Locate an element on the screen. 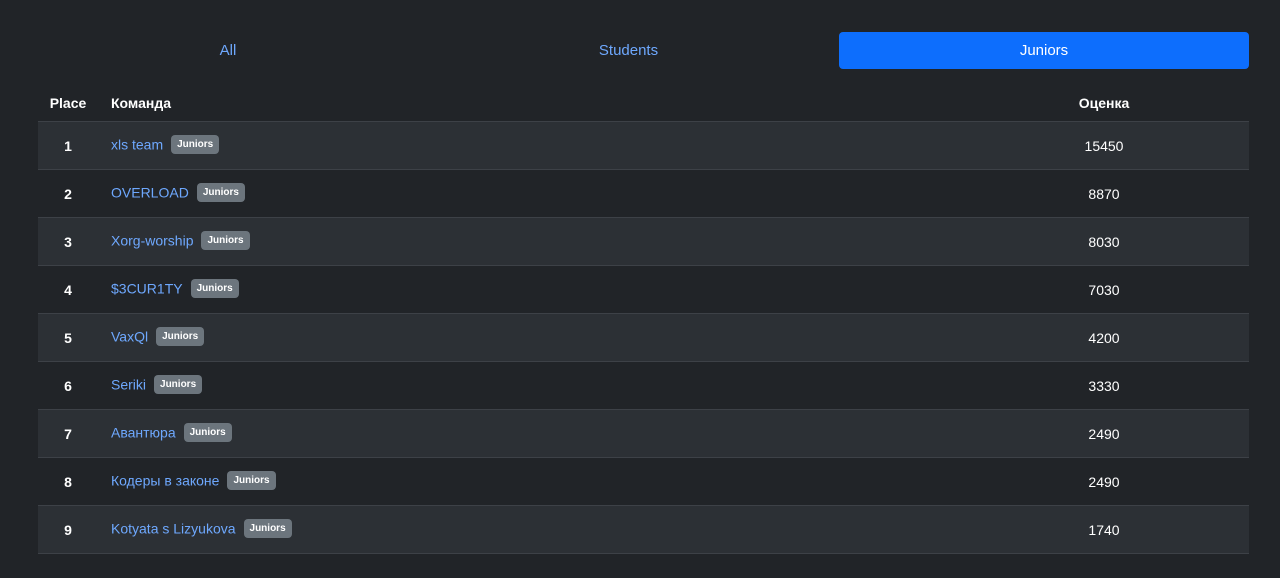  header-score: Оценка is located at coordinates (1104, 103).